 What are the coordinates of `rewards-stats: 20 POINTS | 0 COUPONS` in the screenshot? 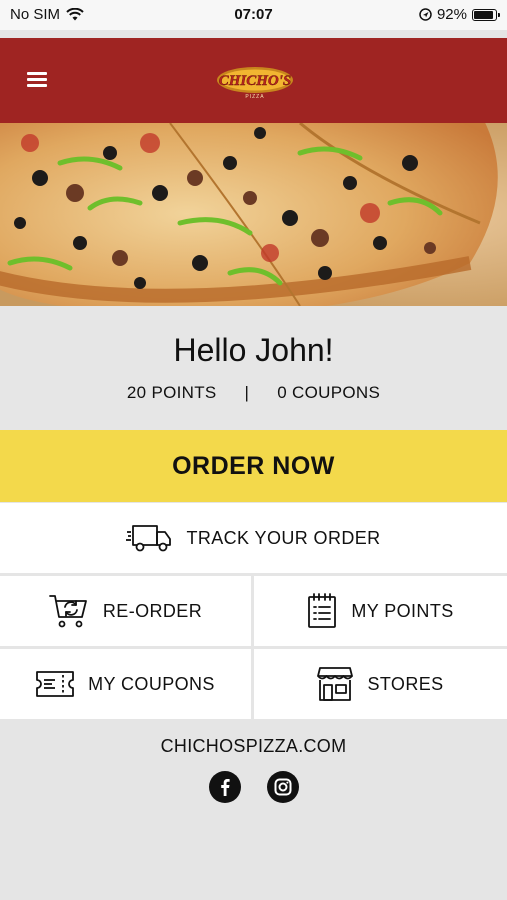 It's located at (253, 393).